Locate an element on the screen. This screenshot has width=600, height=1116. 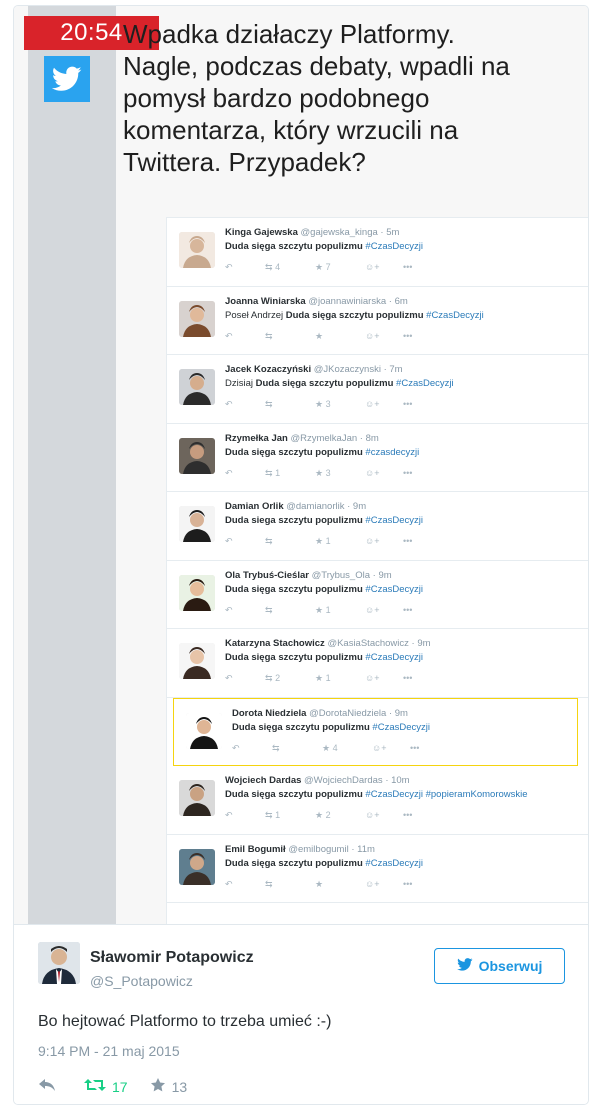
tweet-time: · 8m is located at coordinates (369, 438).